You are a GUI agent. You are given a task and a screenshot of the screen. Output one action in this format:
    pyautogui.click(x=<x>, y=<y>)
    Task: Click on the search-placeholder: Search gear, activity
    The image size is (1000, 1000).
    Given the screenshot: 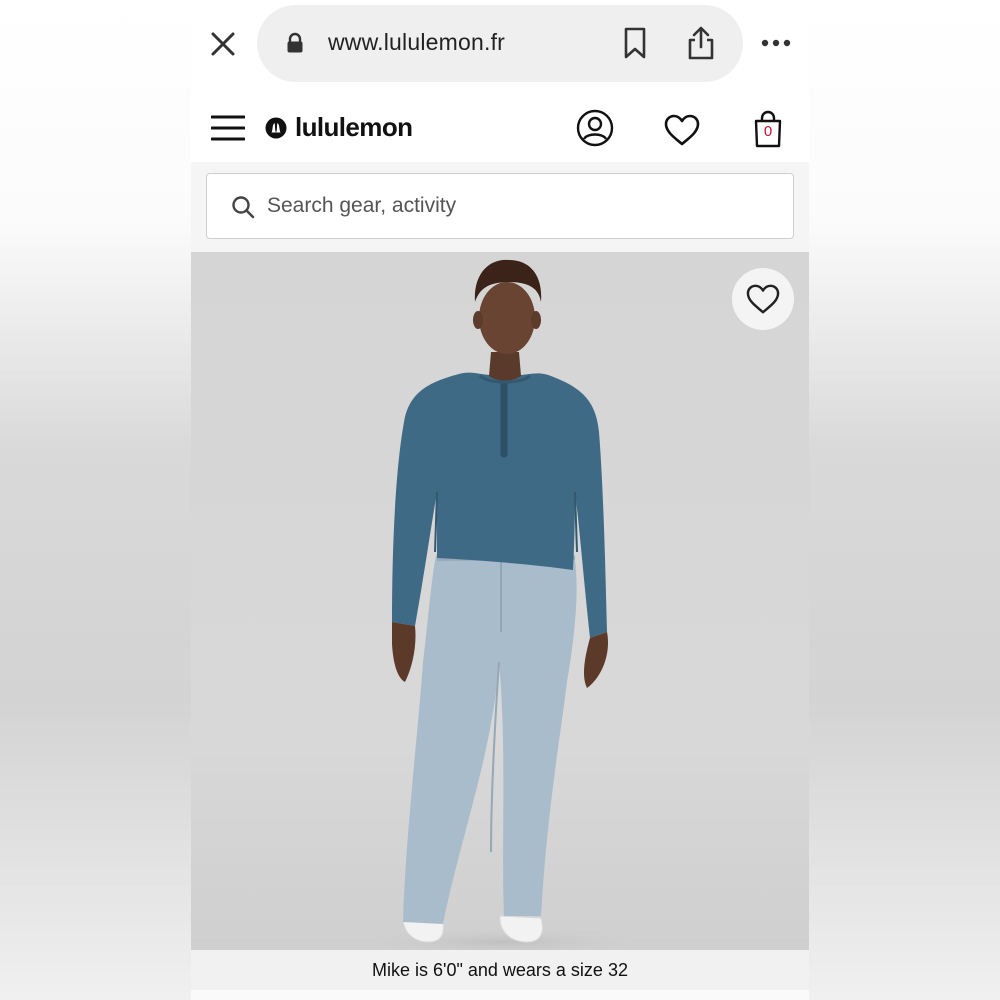 What is the action you would take?
    pyautogui.click(x=362, y=205)
    